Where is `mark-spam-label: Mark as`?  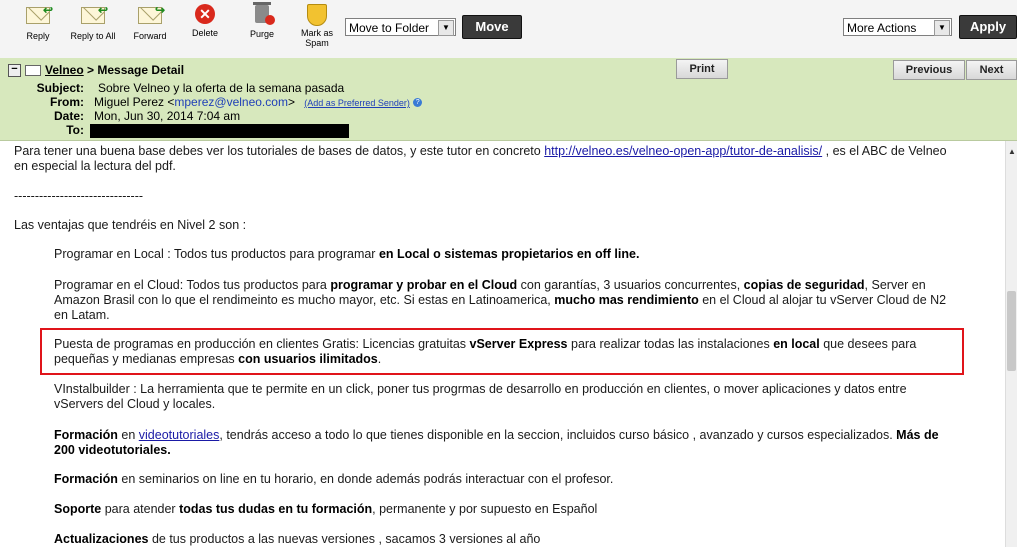 mark-spam-label: Mark as is located at coordinates (316, 33).